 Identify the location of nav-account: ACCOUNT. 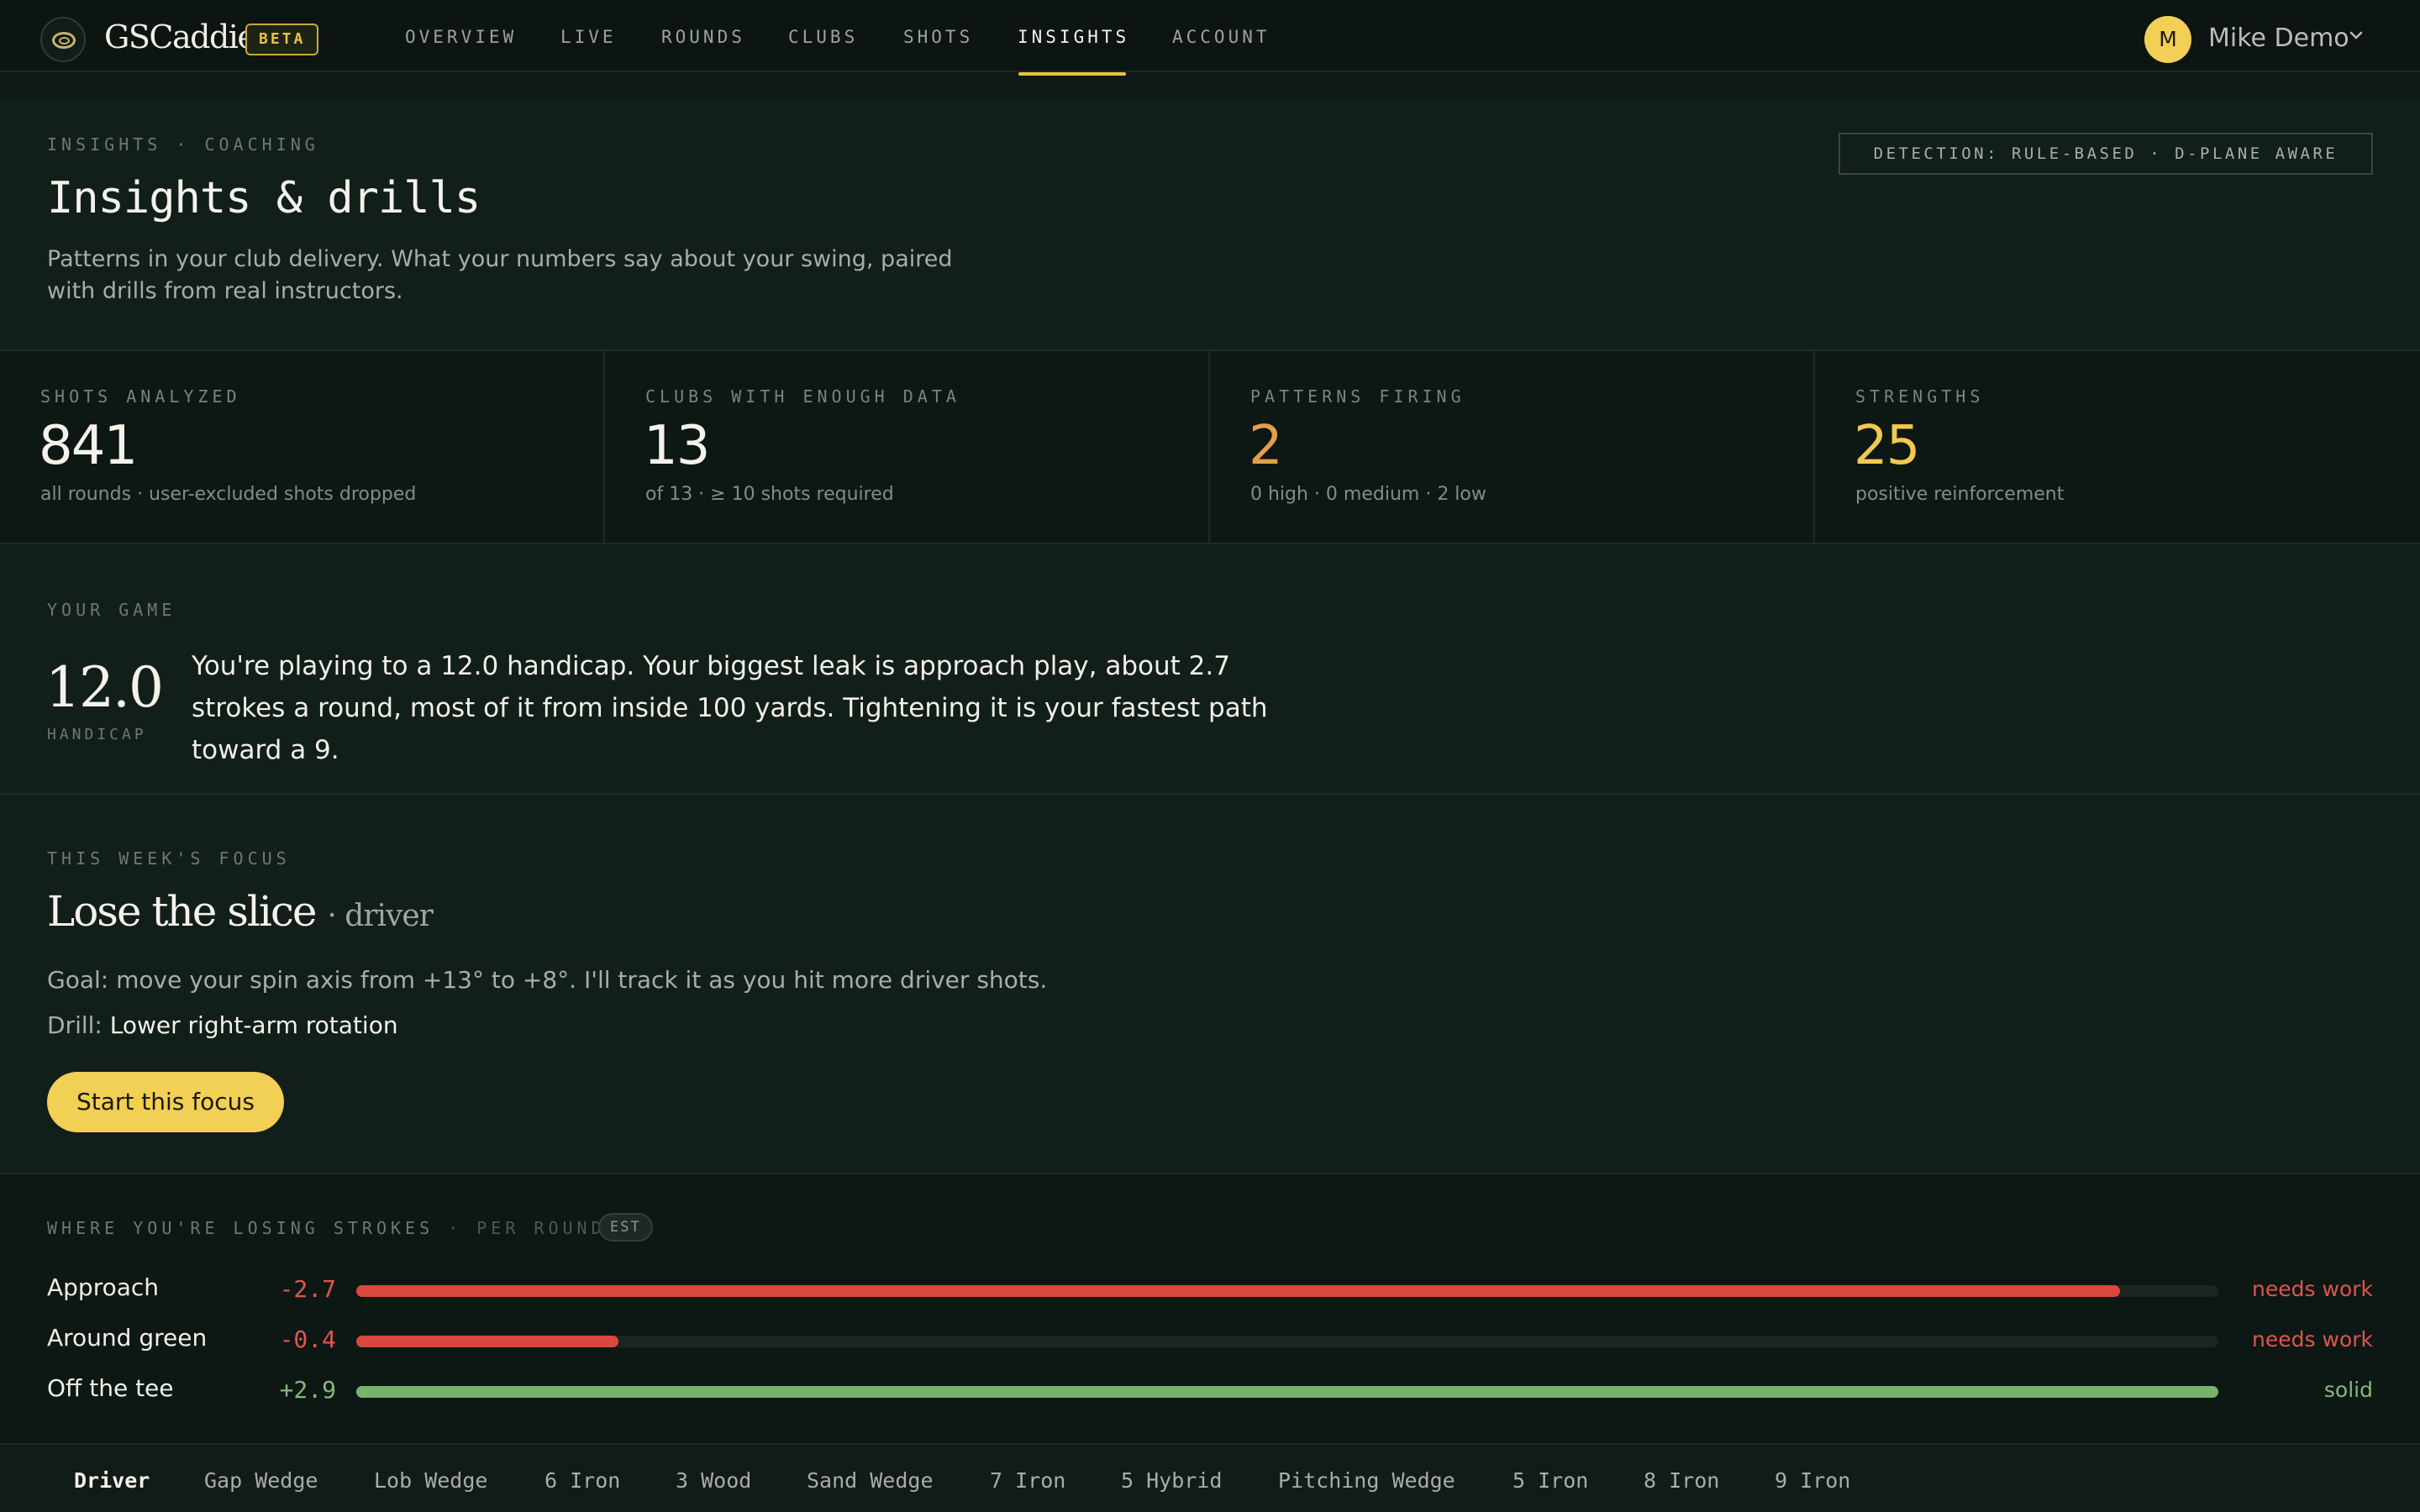
(1221, 37).